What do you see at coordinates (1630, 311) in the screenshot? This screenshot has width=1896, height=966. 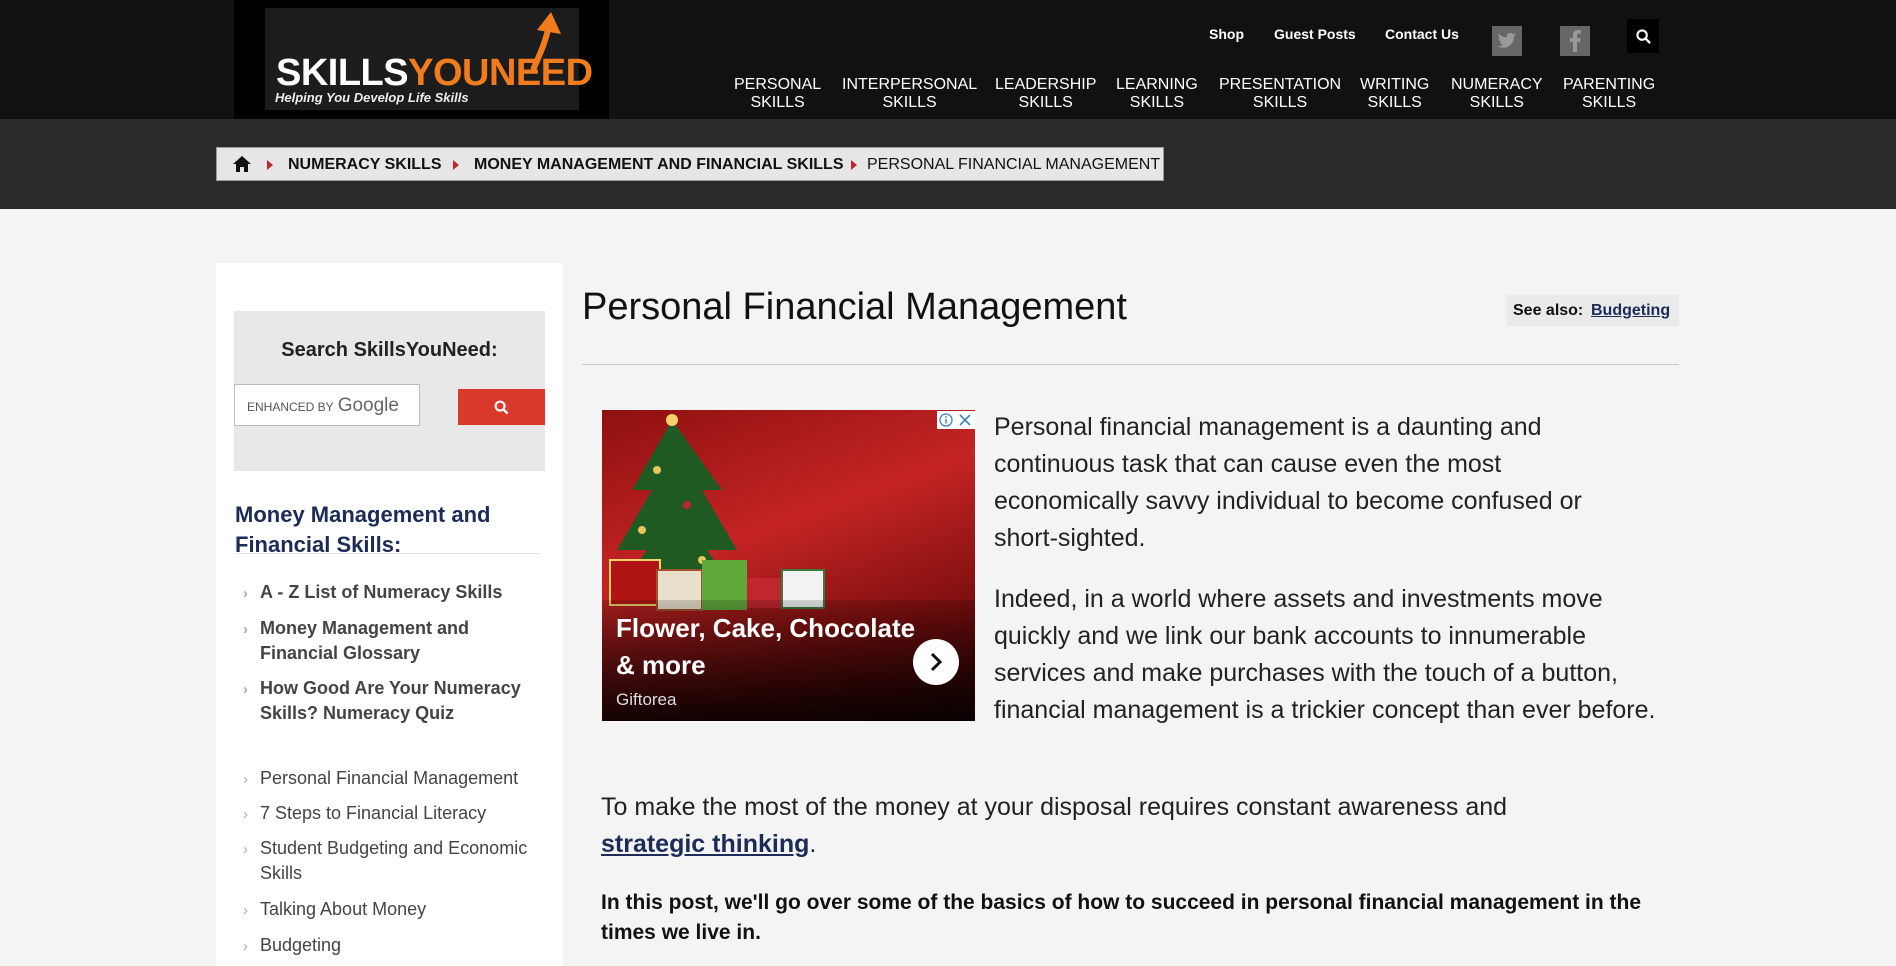 I see `see-also-budgeting-link: Budgeting` at bounding box center [1630, 311].